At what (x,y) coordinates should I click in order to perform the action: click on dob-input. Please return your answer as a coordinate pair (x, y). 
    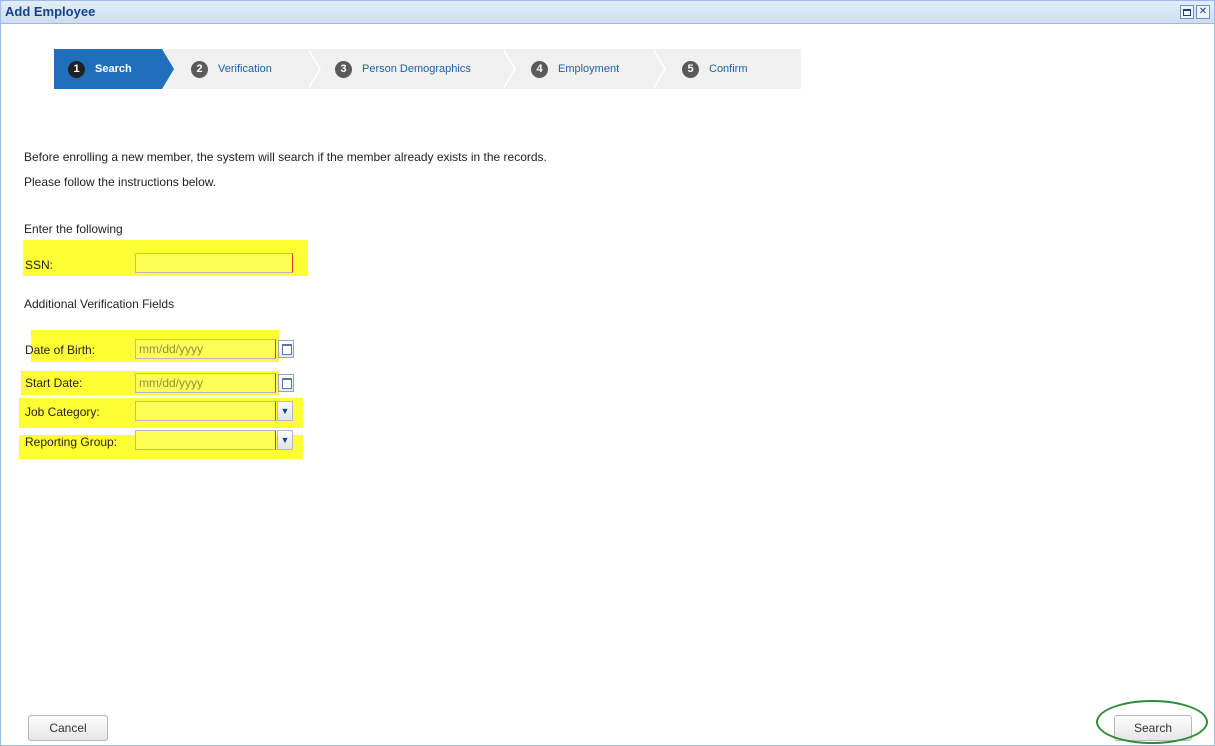
    Looking at the image, I should click on (205, 349).